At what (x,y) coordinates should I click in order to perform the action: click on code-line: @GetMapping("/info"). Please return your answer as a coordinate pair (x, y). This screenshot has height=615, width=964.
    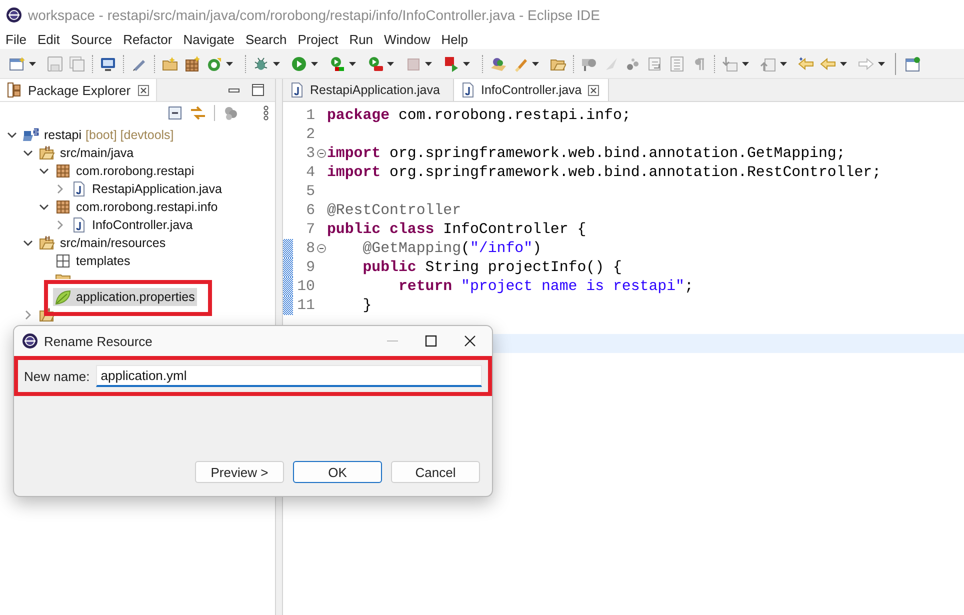
    Looking at the image, I should click on (452, 248).